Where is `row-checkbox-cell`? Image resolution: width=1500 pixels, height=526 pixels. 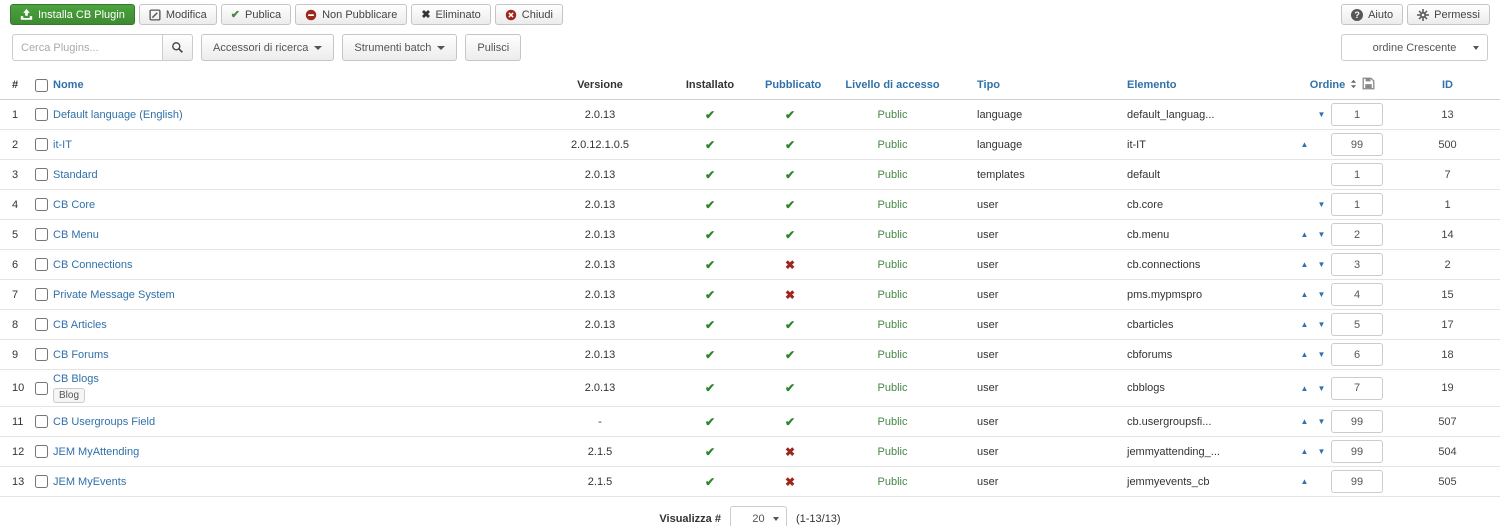 row-checkbox-cell is located at coordinates (39, 144).